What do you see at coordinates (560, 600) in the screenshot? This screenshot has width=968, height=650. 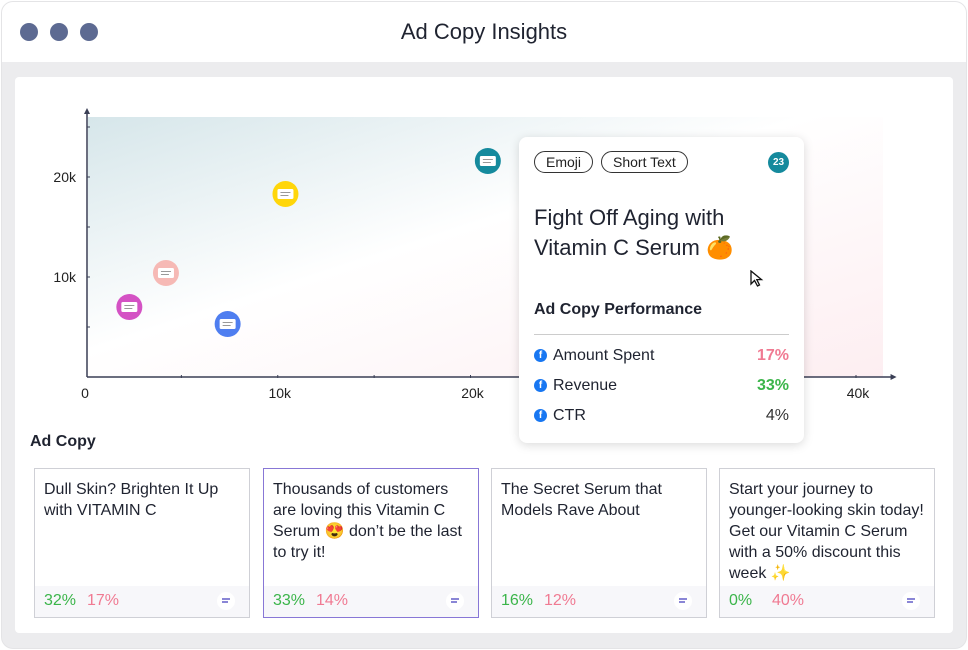 I see `spend-metric: 12%` at bounding box center [560, 600].